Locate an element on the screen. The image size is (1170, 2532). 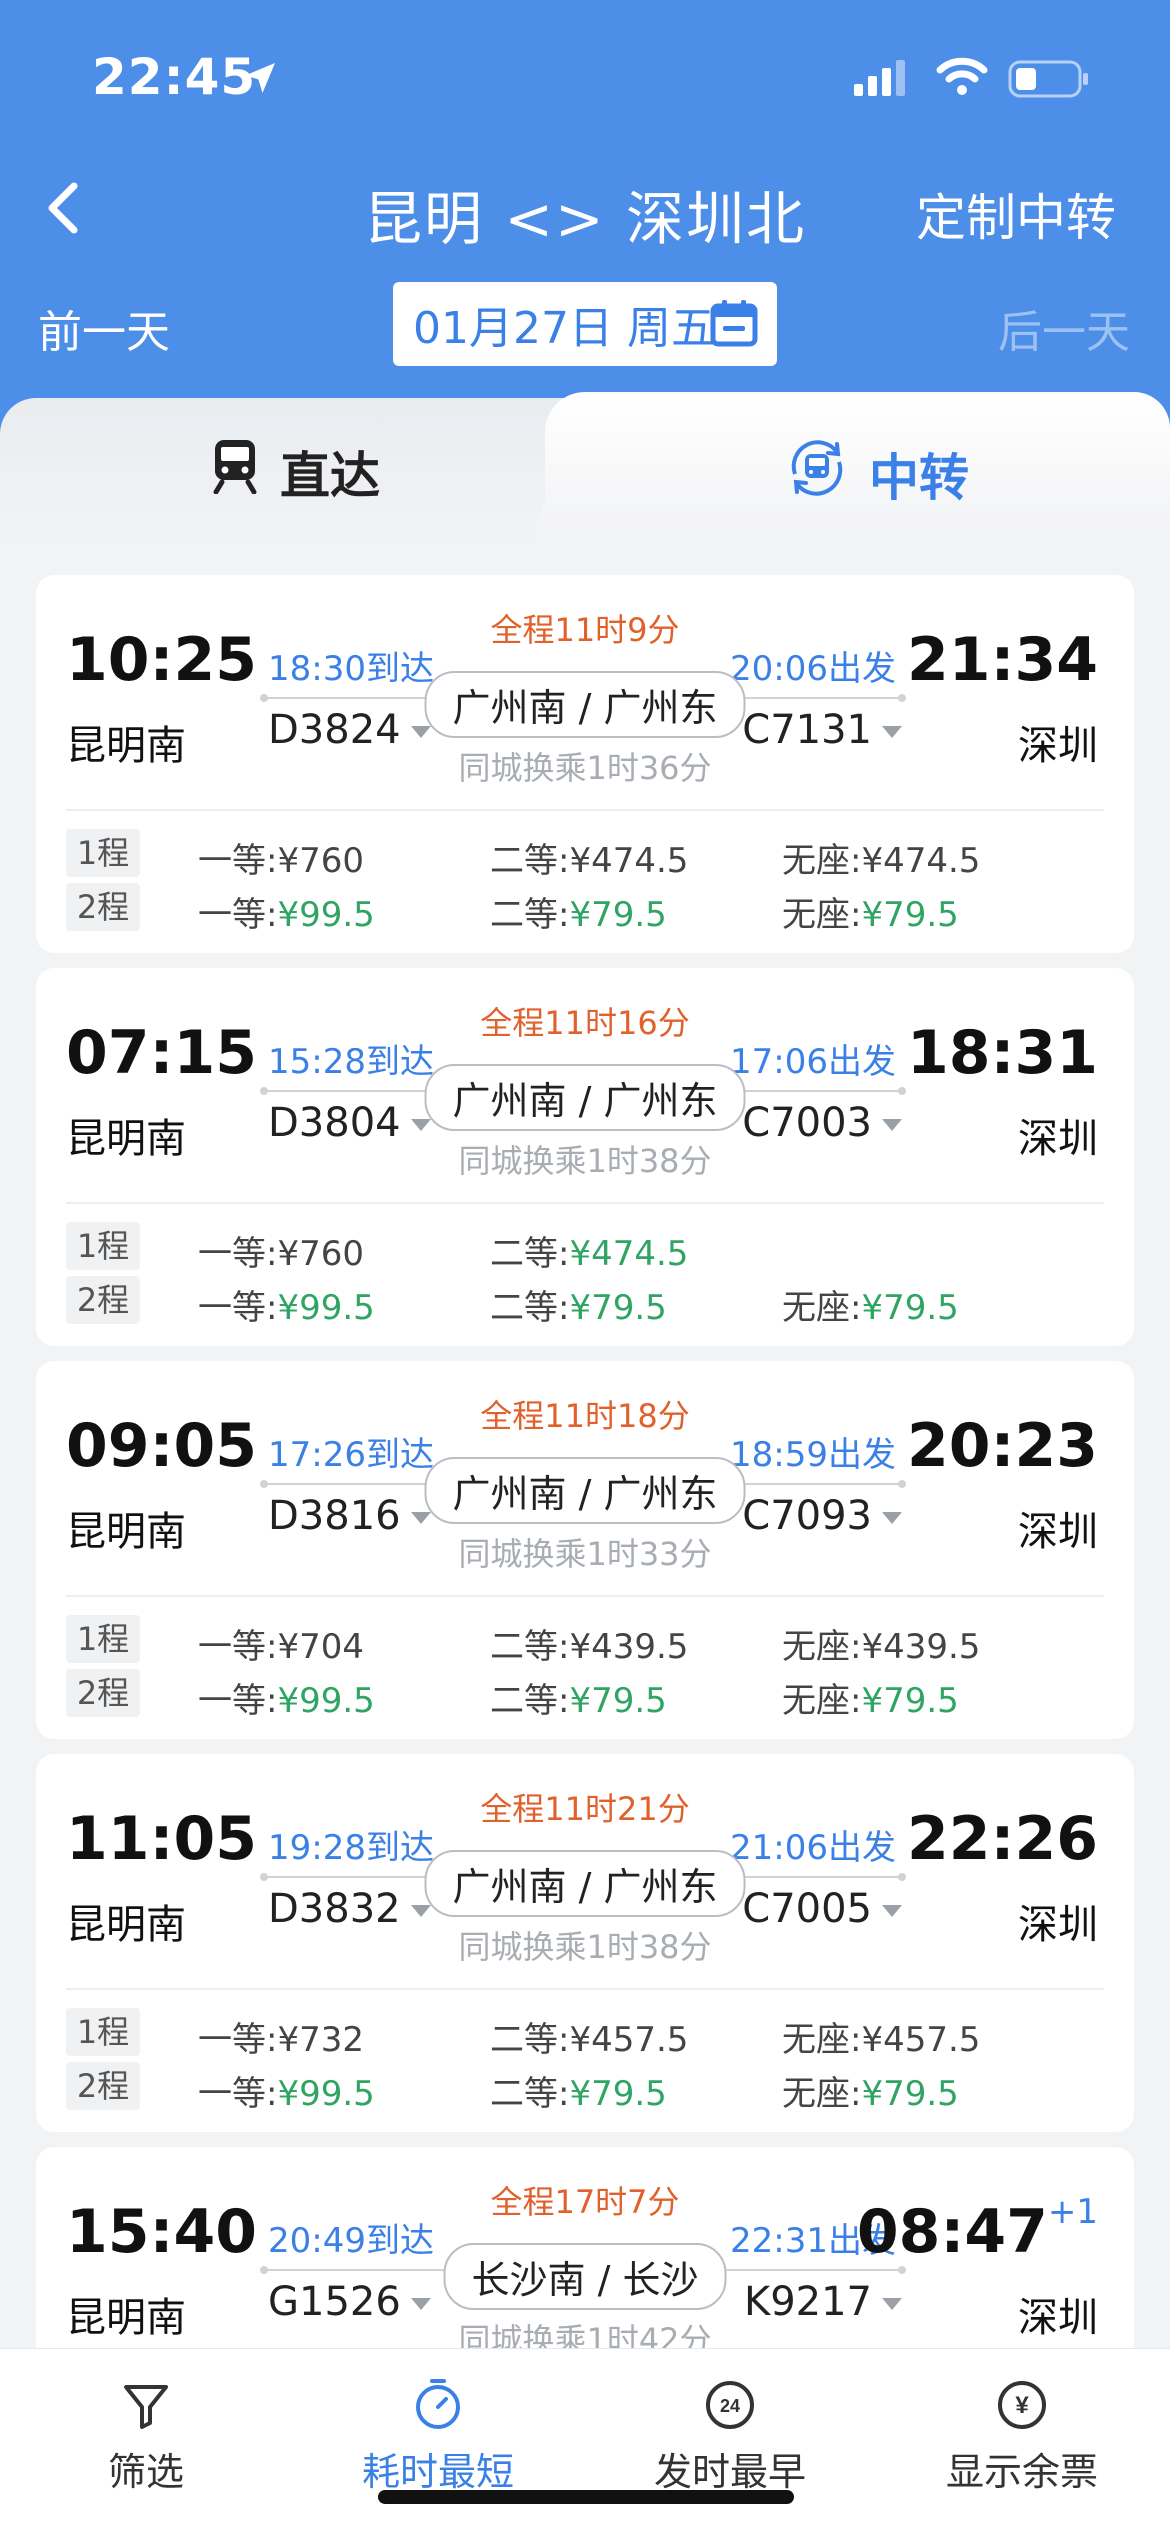
arrival-time-value: 08:47 is located at coordinates (952, 2232).